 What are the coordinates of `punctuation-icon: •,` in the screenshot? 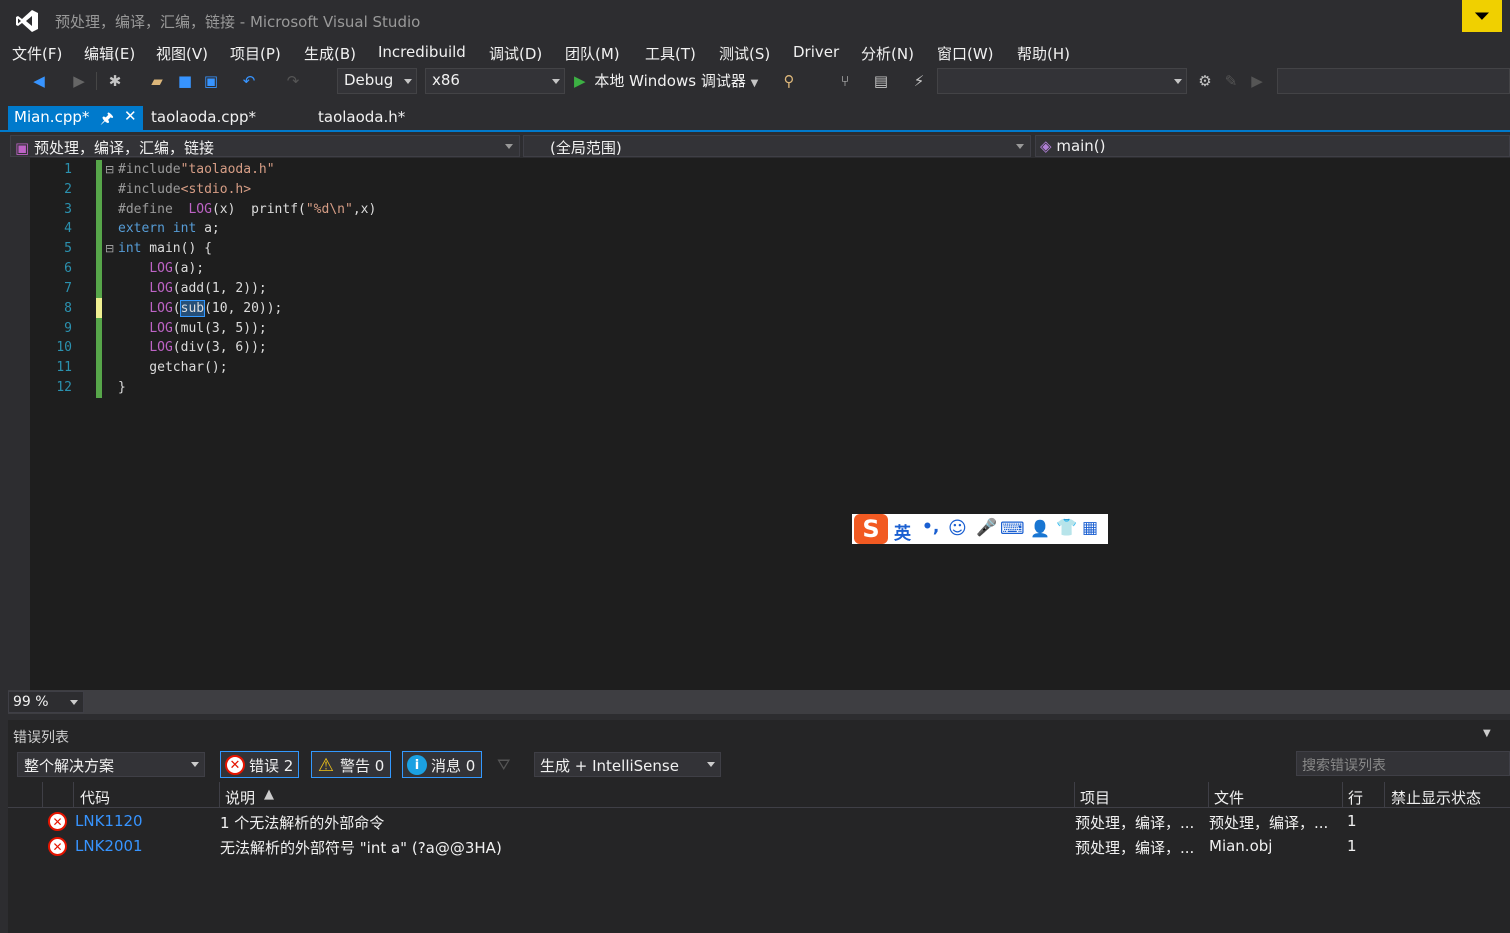 It's located at (930, 527).